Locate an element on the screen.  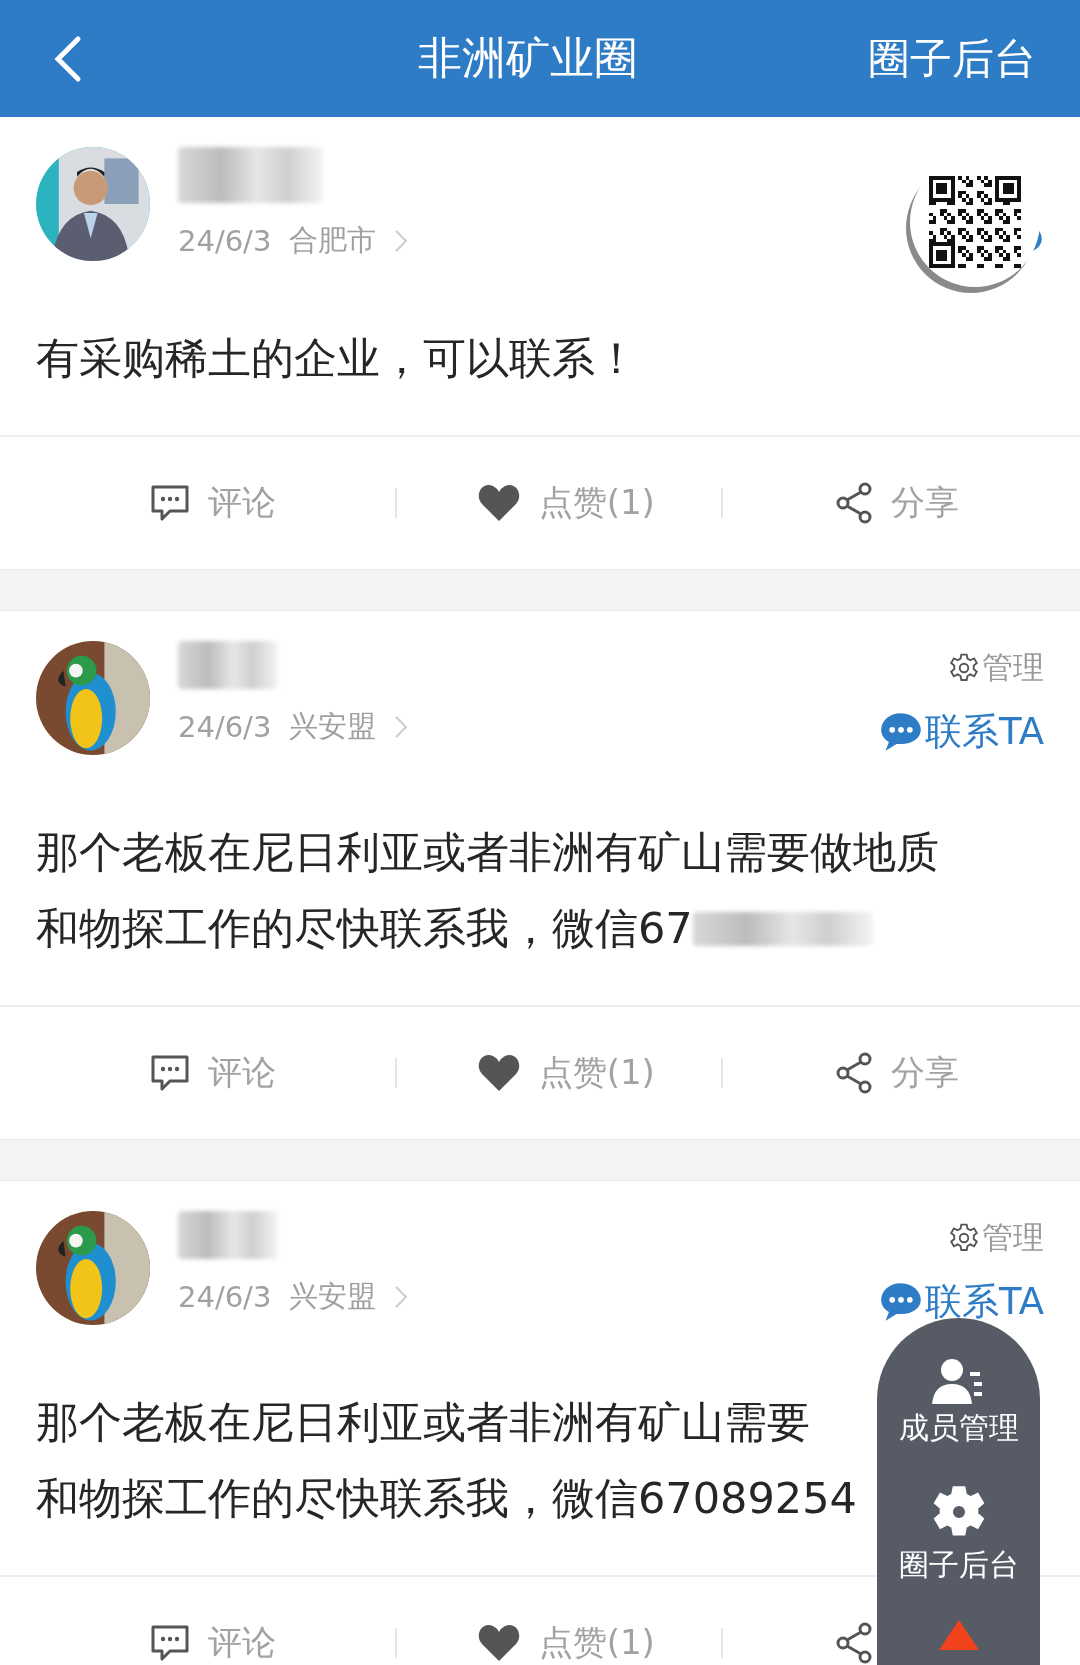
post-location: 合肥市 is located at coordinates (333, 240).